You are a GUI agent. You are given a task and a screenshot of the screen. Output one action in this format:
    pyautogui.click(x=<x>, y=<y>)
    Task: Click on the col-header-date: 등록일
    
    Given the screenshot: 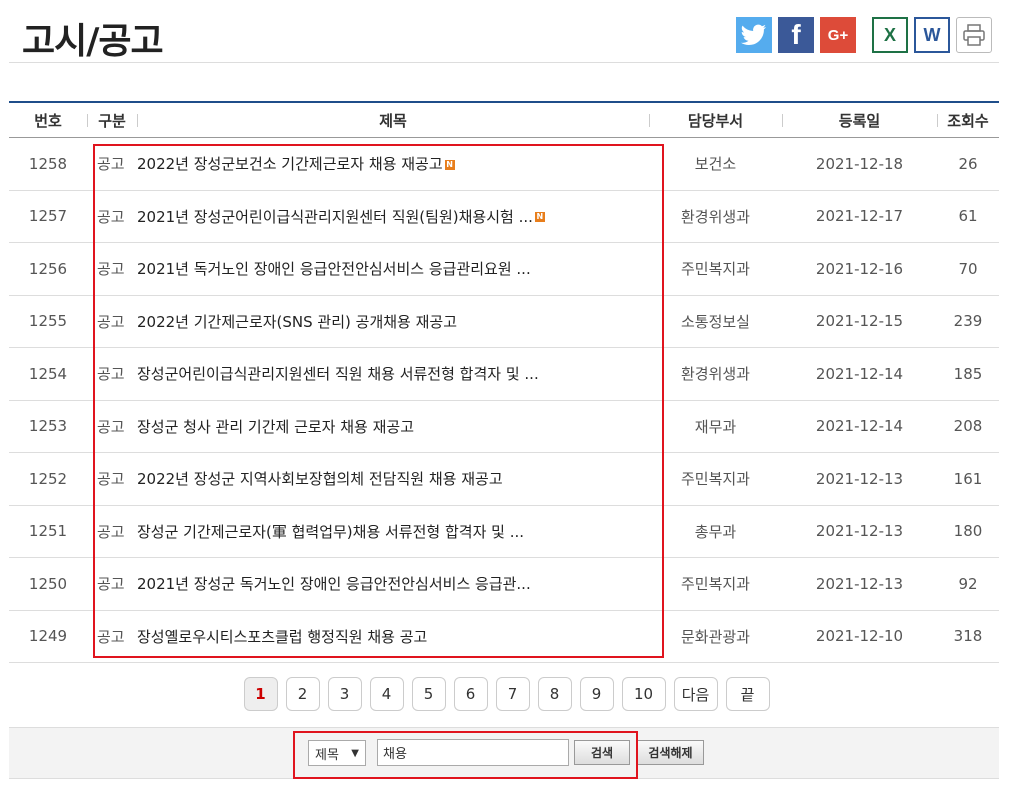 What is the action you would take?
    pyautogui.click(x=859, y=120)
    